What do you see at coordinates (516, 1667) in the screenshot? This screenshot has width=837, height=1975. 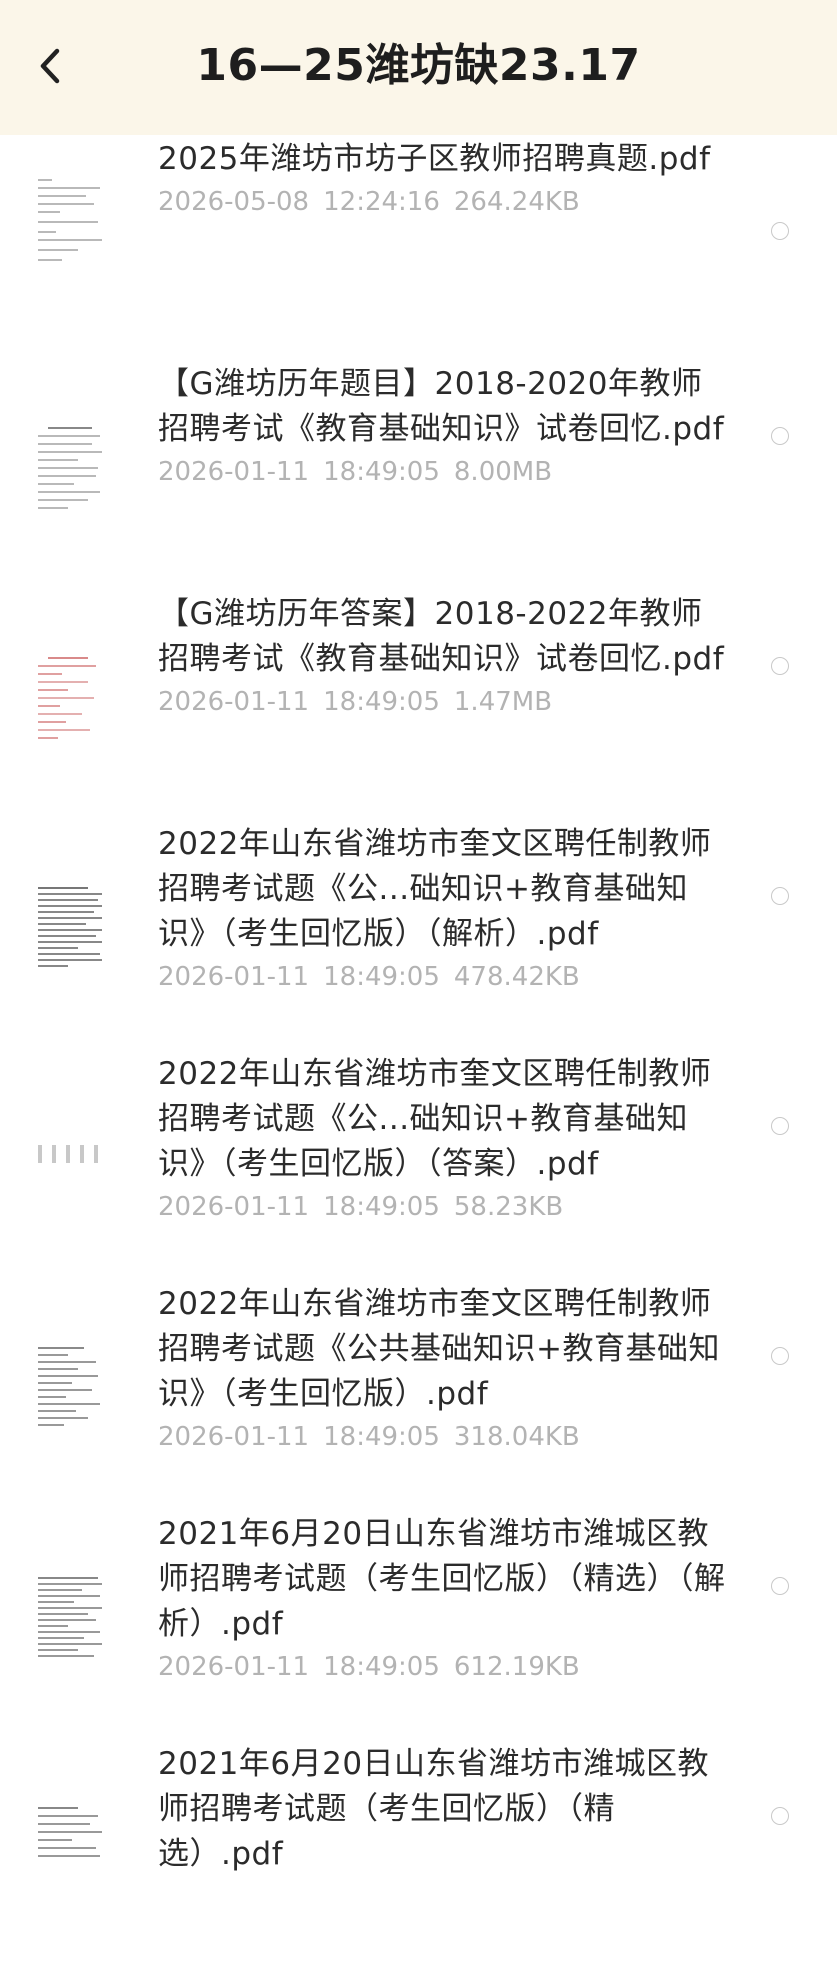 I see `file-size: 612.19KB` at bounding box center [516, 1667].